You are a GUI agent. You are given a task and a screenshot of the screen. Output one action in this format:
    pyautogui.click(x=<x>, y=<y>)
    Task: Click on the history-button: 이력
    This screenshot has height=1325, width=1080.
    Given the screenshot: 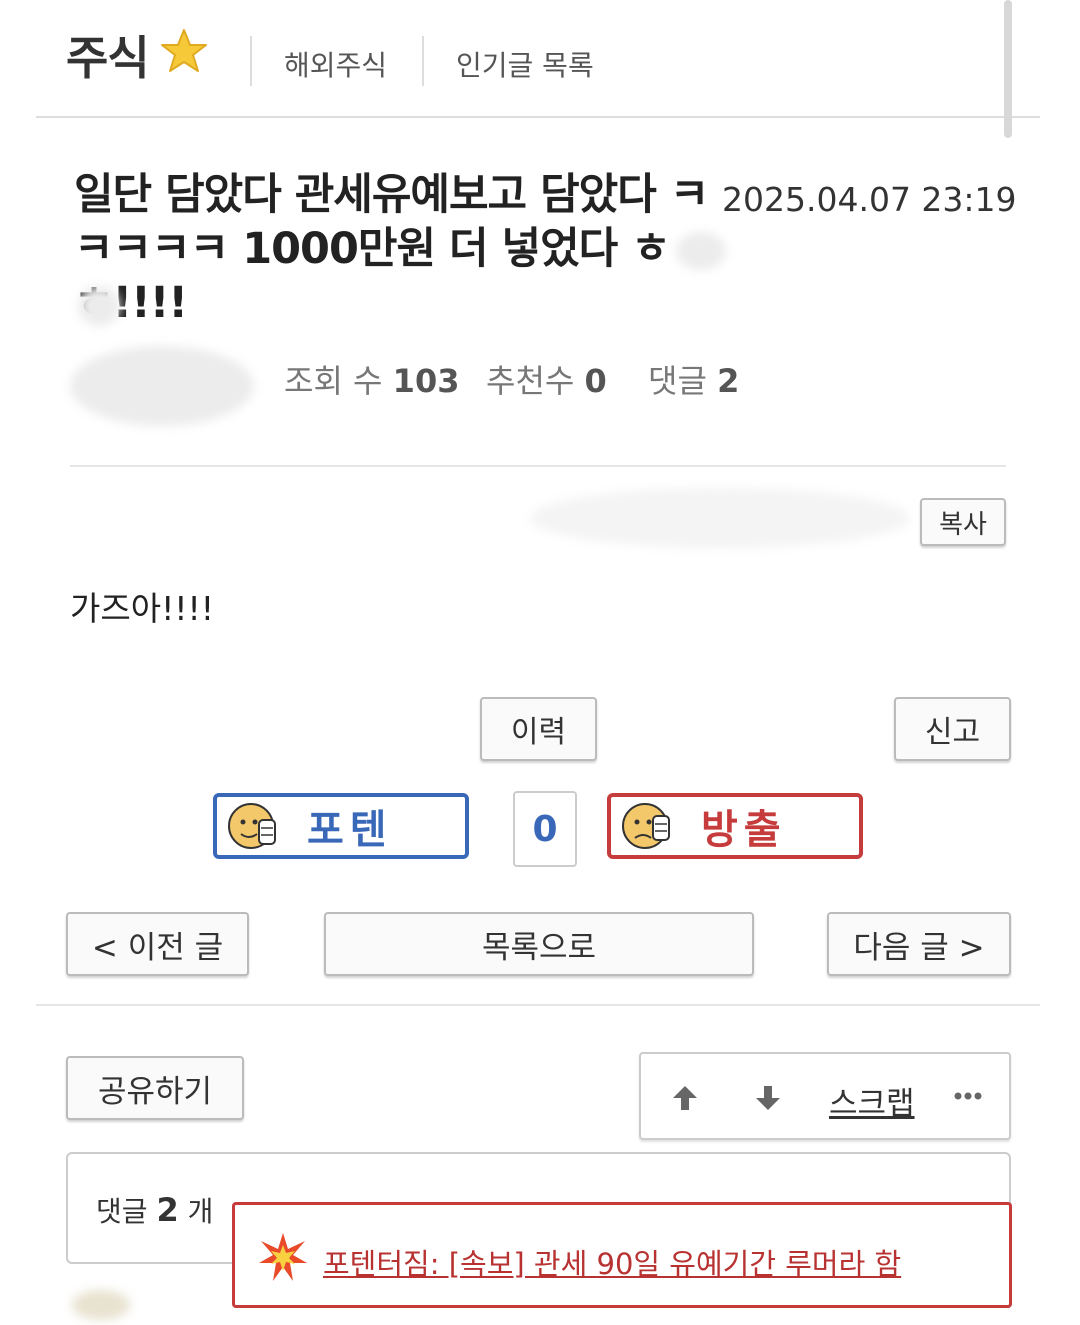 What is the action you would take?
    pyautogui.click(x=538, y=729)
    